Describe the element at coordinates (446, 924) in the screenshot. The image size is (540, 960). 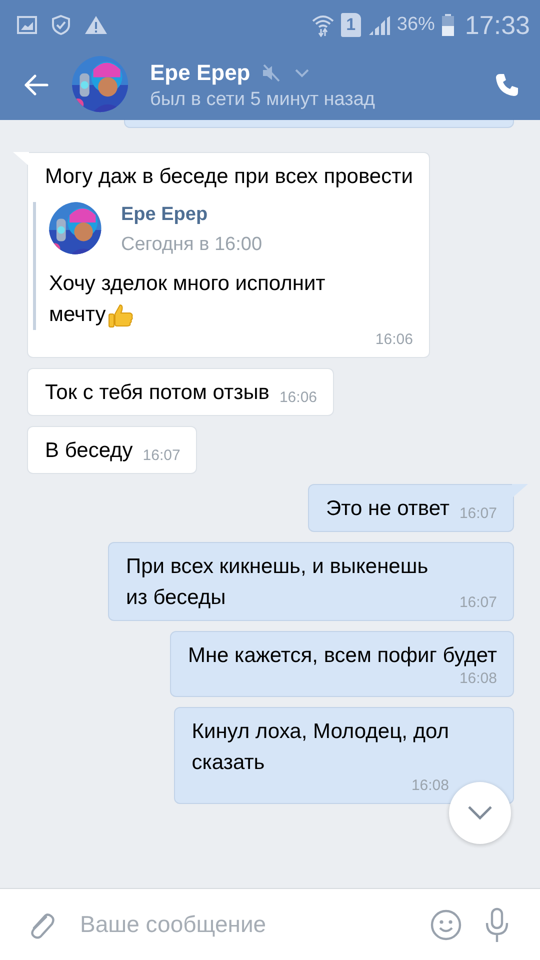
I see `smiley-icon` at that location.